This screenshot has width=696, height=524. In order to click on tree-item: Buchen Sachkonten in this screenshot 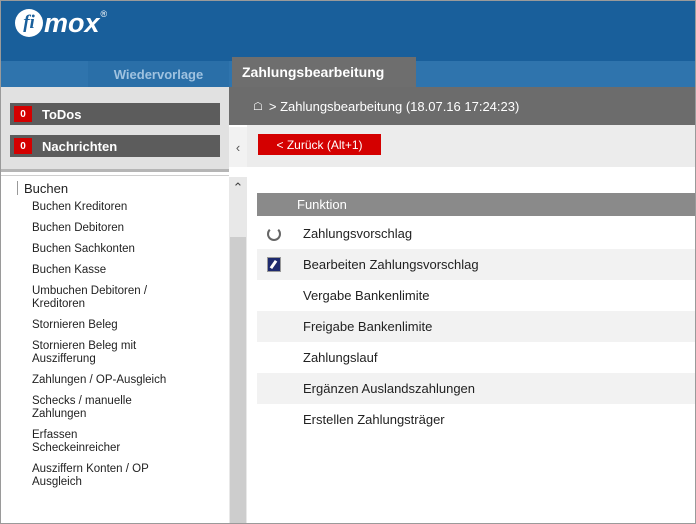, I will do `click(129, 249)`.